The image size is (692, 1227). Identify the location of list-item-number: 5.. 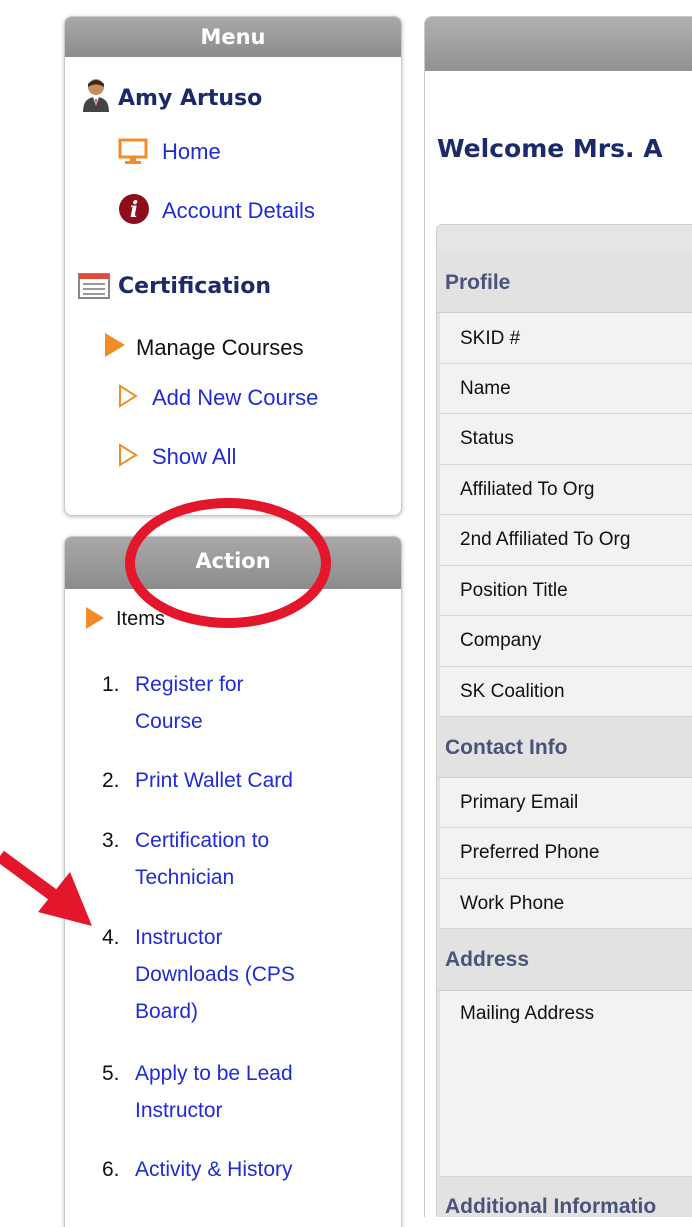
(111, 1073).